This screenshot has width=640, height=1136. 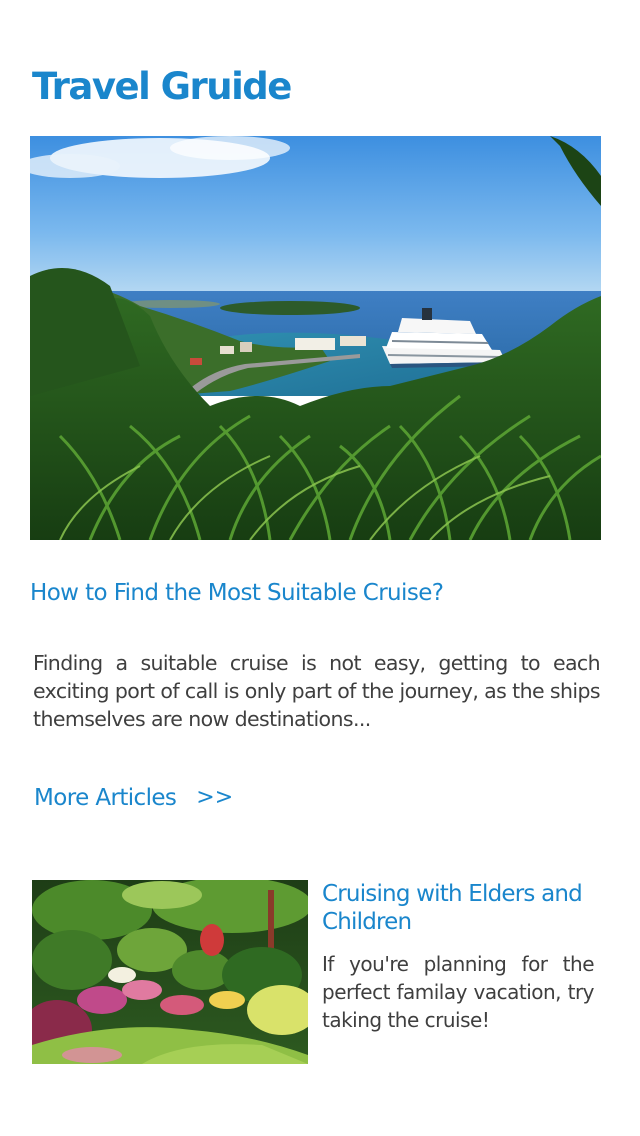 What do you see at coordinates (237, 593) in the screenshot?
I see `featured-article-title: How to Find the Most Suitable Cruise?` at bounding box center [237, 593].